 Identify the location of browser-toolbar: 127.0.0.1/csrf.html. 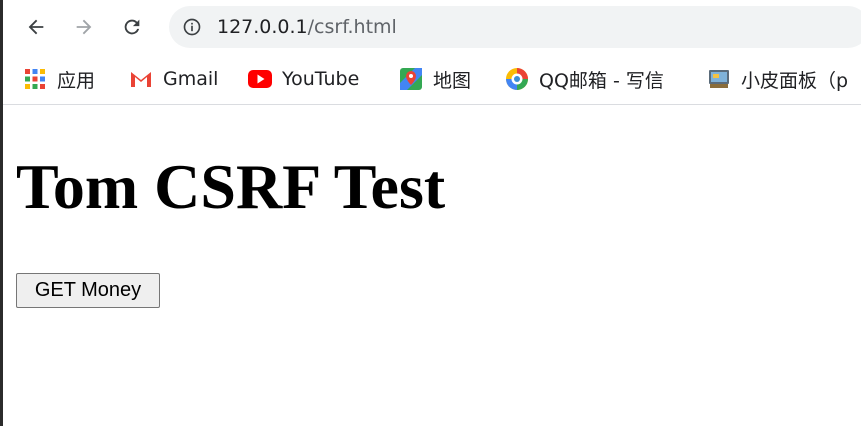
(432, 28).